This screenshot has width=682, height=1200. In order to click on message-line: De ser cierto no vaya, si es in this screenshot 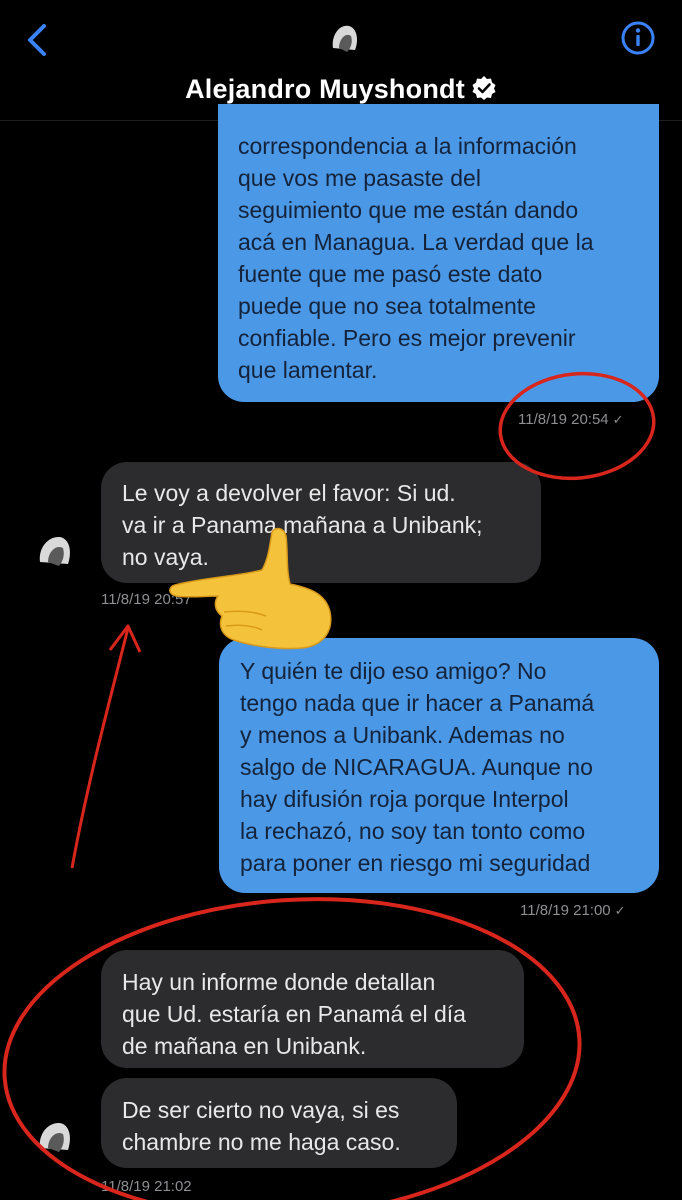, I will do `click(261, 1110)`.